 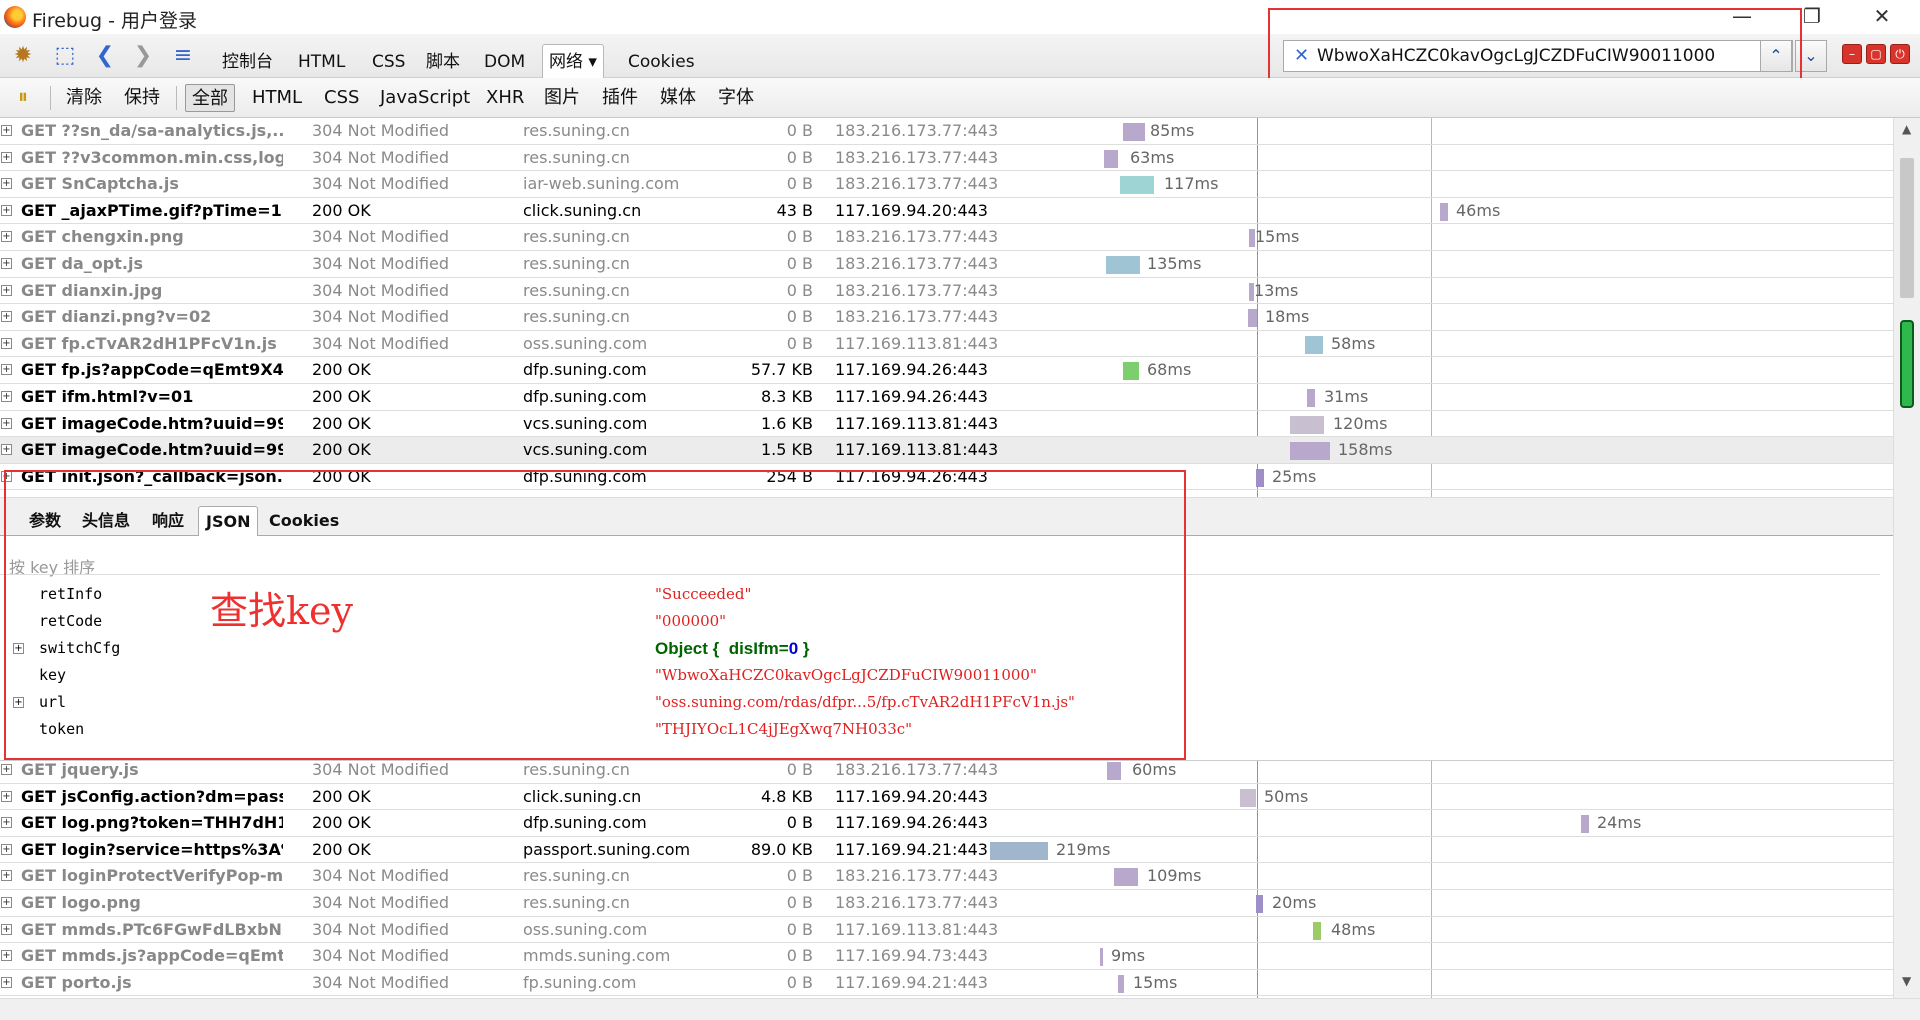 I want to click on firebug-bug-icon: ✹, so click(x=23, y=56).